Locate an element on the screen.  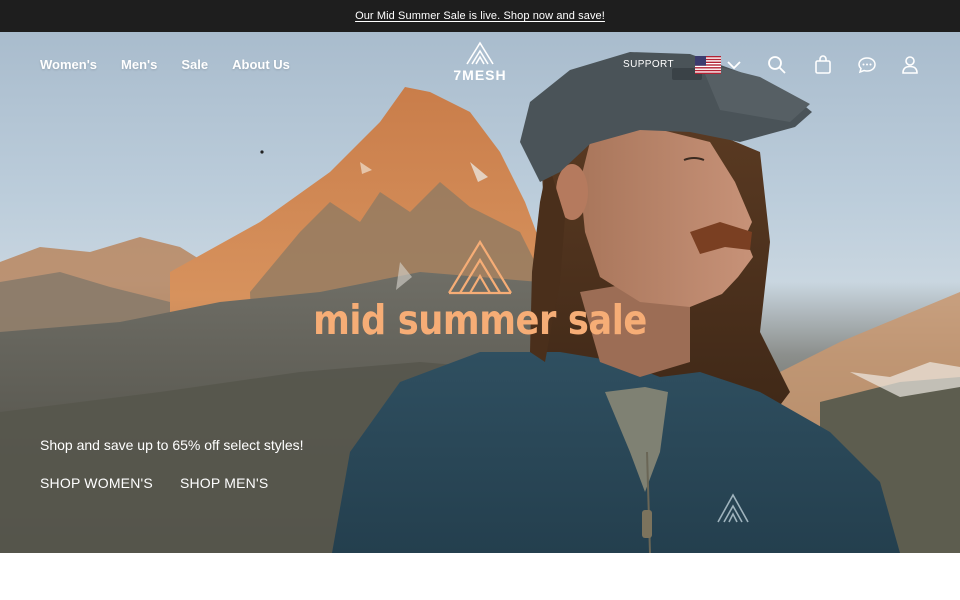
cart-button is located at coordinates (823, 65).